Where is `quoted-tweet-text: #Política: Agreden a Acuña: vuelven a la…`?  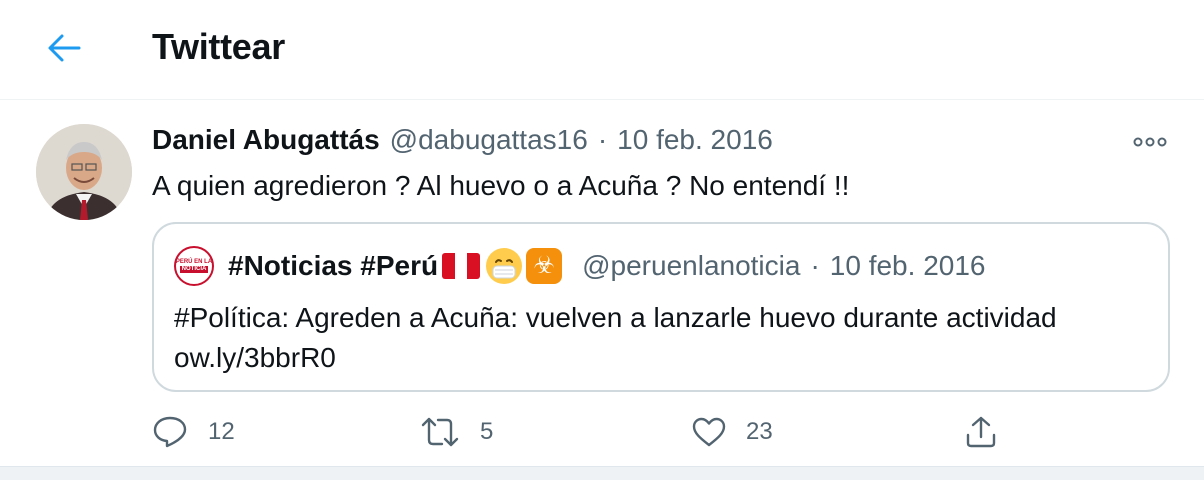 quoted-tweet-text: #Política: Agreden a Acuña: vuelven a la… is located at coordinates (615, 337).